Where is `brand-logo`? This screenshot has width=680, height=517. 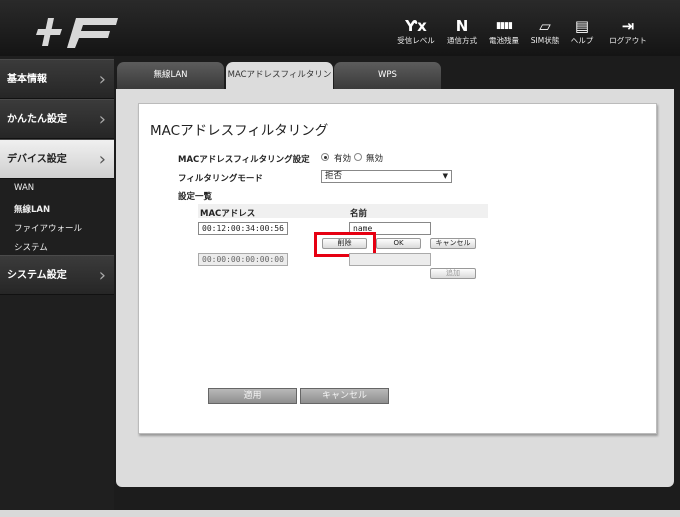
brand-logo is located at coordinates (77, 33).